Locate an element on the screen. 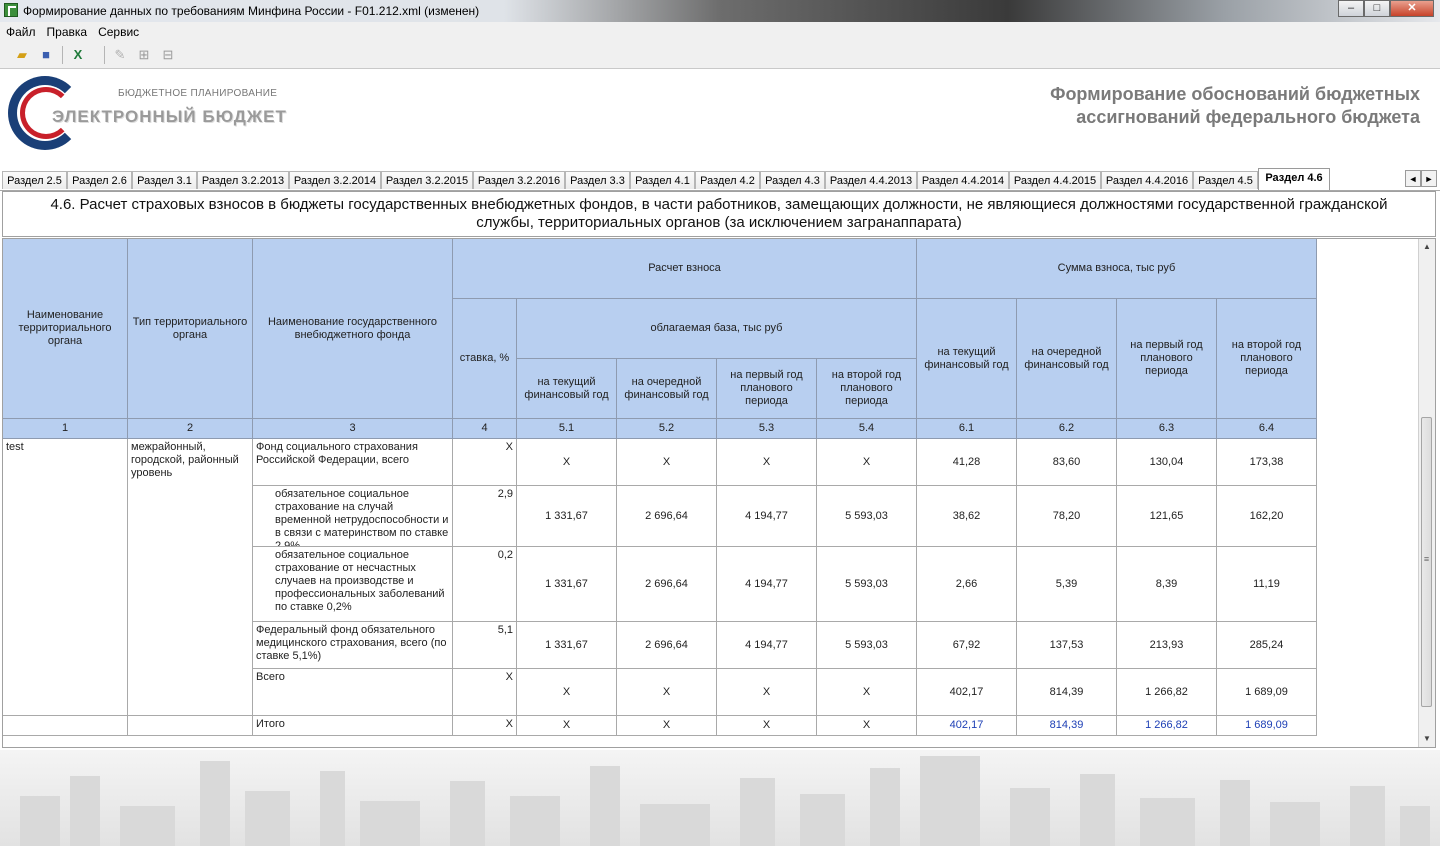 Image resolution: width=1440 pixels, height=846 pixels. excel-export-icon: X is located at coordinates (78, 55).